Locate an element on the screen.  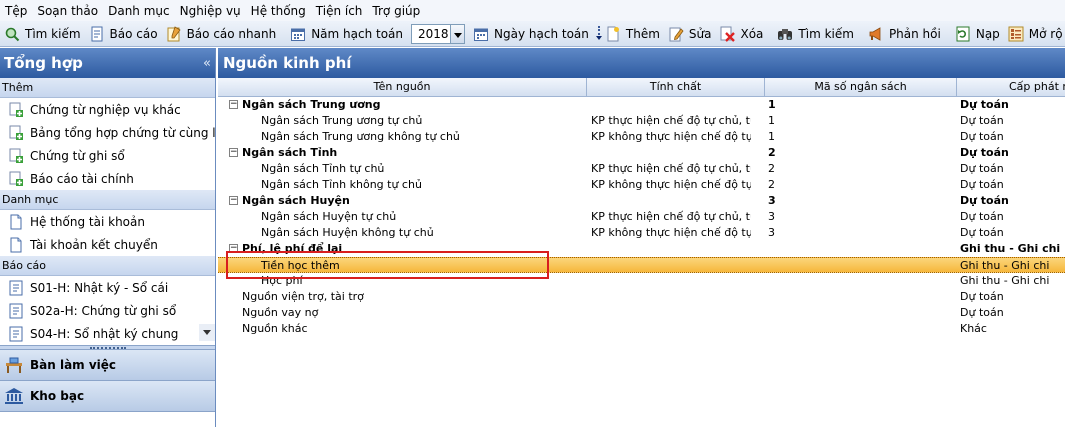
edit-icon is located at coordinates (676, 34).